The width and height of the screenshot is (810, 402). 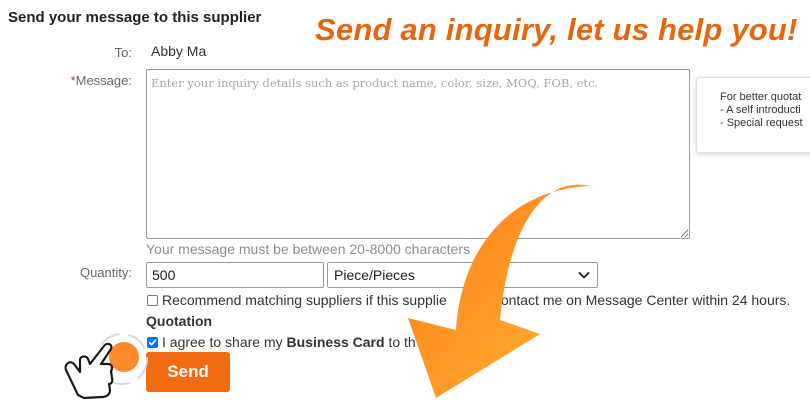 I want to click on quotation-title: Quotation, so click(x=179, y=321).